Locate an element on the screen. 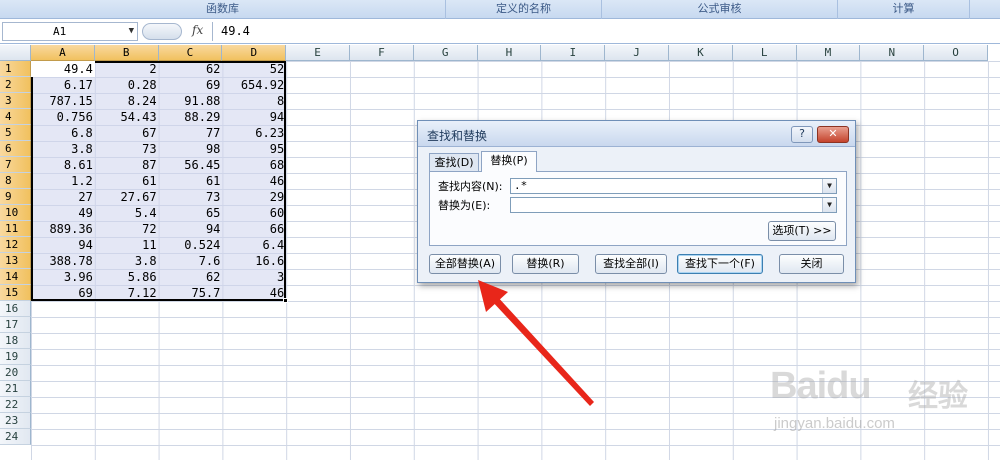 Image resolution: width=1000 pixels, height=460 pixels. tab-label: 替换(P) is located at coordinates (509, 160).